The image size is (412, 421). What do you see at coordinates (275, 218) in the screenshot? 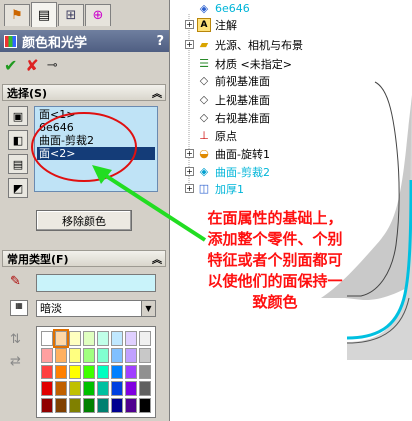
I see `callout-line: 在面属性的基础上，` at bounding box center [275, 218].